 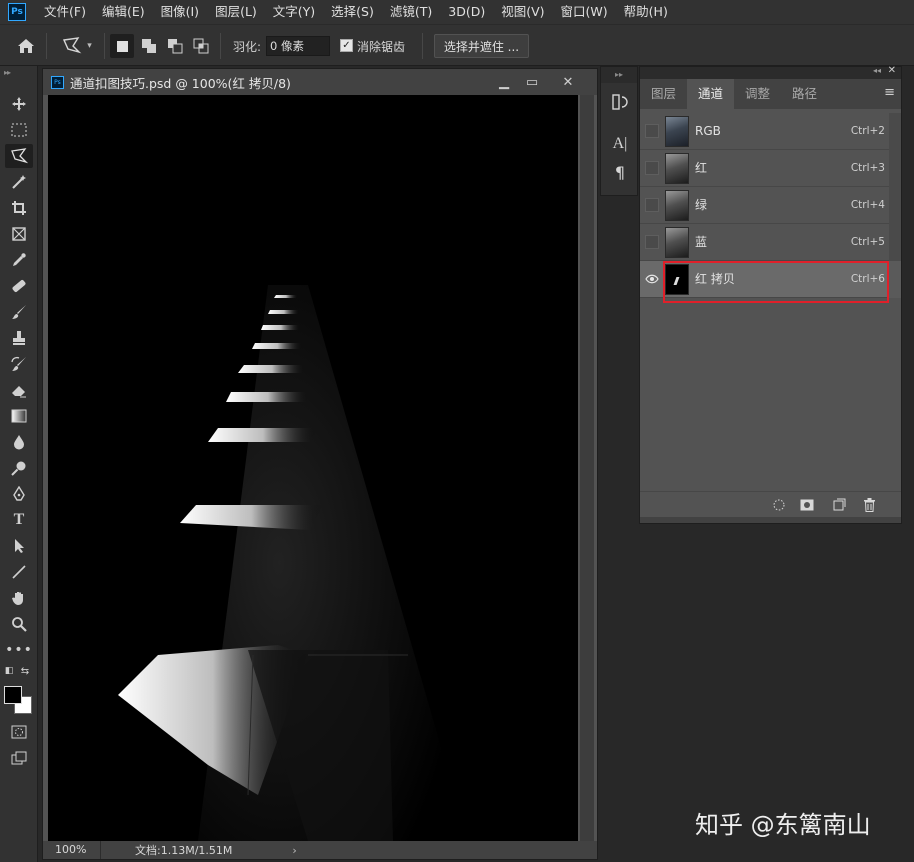 What do you see at coordinates (19, 442) in the screenshot?
I see `blur-icon` at bounding box center [19, 442].